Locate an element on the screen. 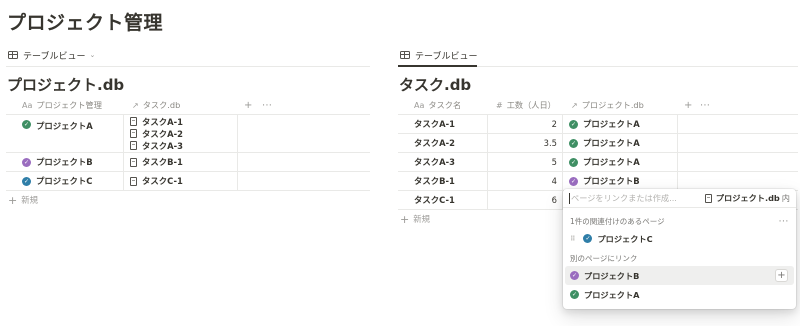 The image size is (800, 326). effort-cell: 5 is located at coordinates (525, 162).